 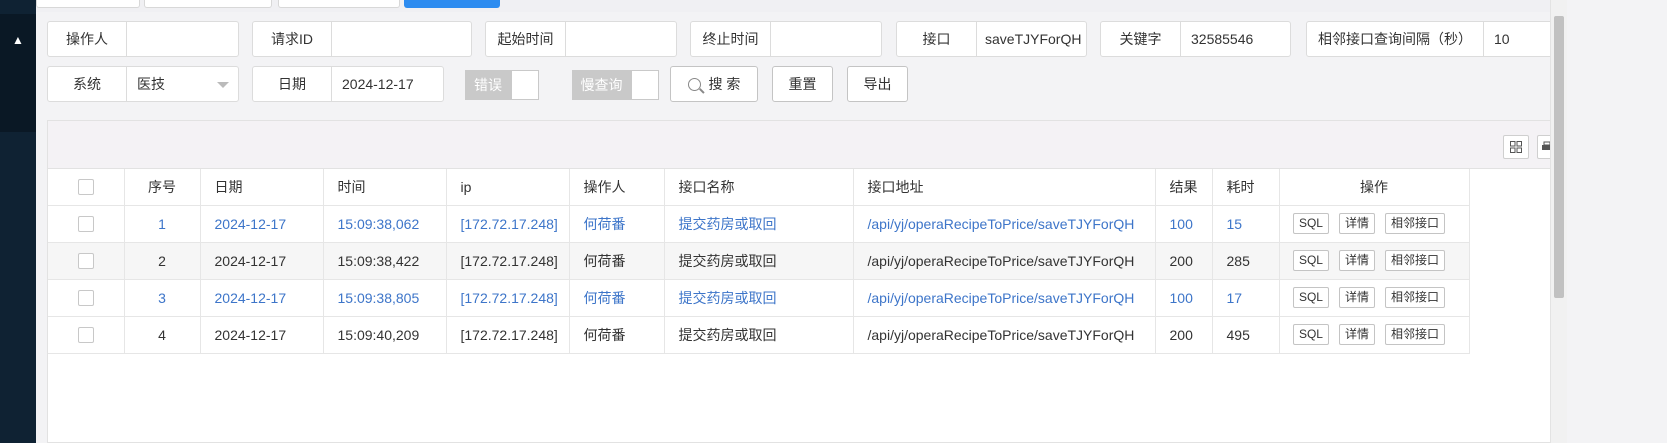 What do you see at coordinates (162, 187) in the screenshot?
I see `column-header: 序号` at bounding box center [162, 187].